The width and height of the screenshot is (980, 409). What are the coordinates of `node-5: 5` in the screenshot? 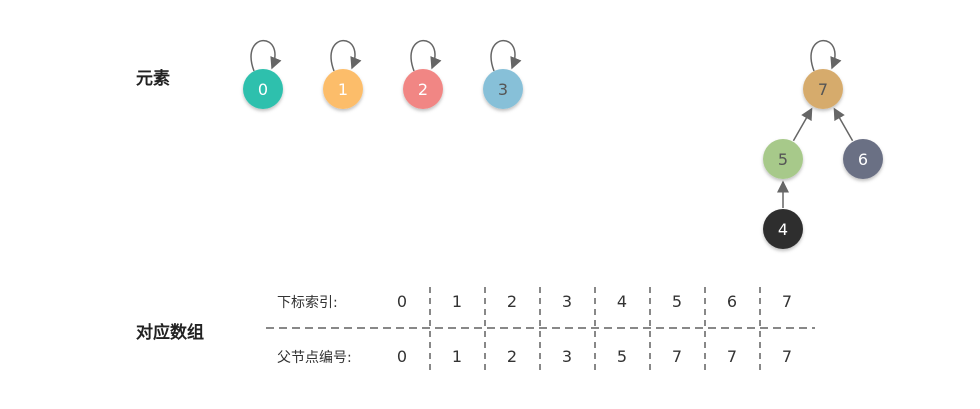 It's located at (783, 159).